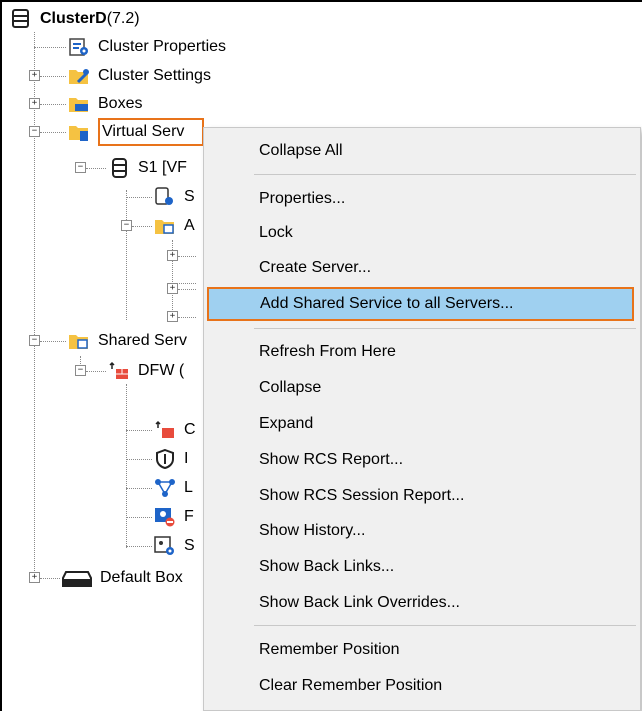 This screenshot has height=711, width=642. I want to click on boxes-label: Boxes, so click(120, 103).